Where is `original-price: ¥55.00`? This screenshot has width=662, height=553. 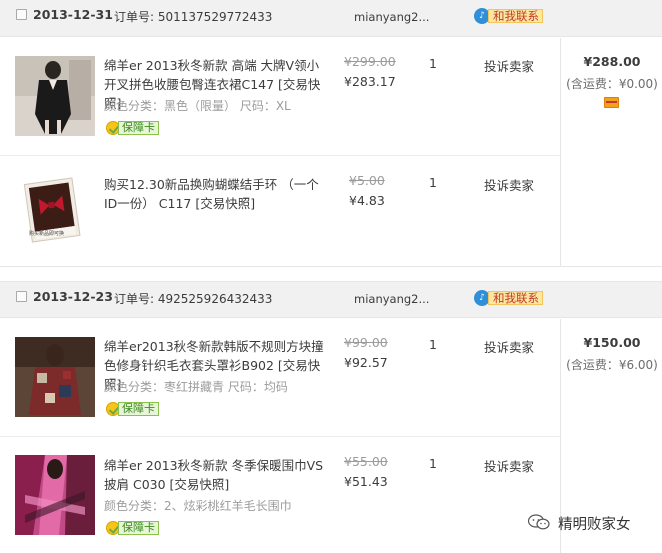 original-price: ¥55.00 is located at coordinates (366, 461).